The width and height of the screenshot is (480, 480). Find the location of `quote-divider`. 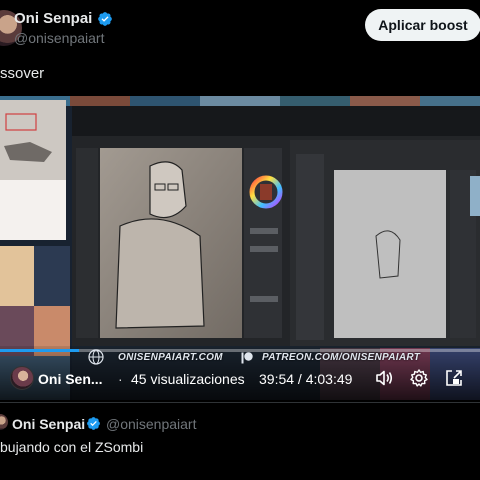

quote-divider is located at coordinates (240, 402).